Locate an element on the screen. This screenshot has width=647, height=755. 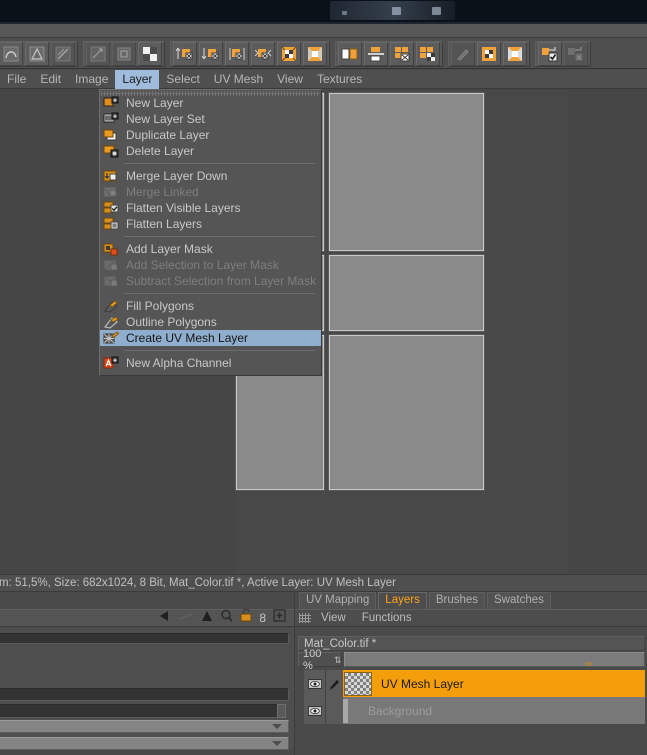
panel-menu-view: View is located at coordinates (333, 618).